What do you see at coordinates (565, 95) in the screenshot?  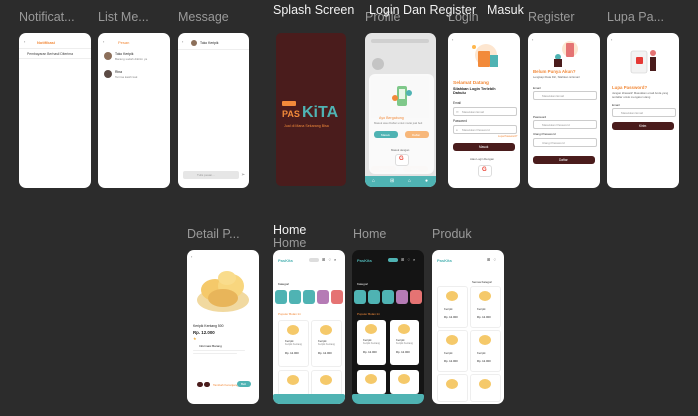 I see `reg-email-field: Masukkan Email` at bounding box center [565, 95].